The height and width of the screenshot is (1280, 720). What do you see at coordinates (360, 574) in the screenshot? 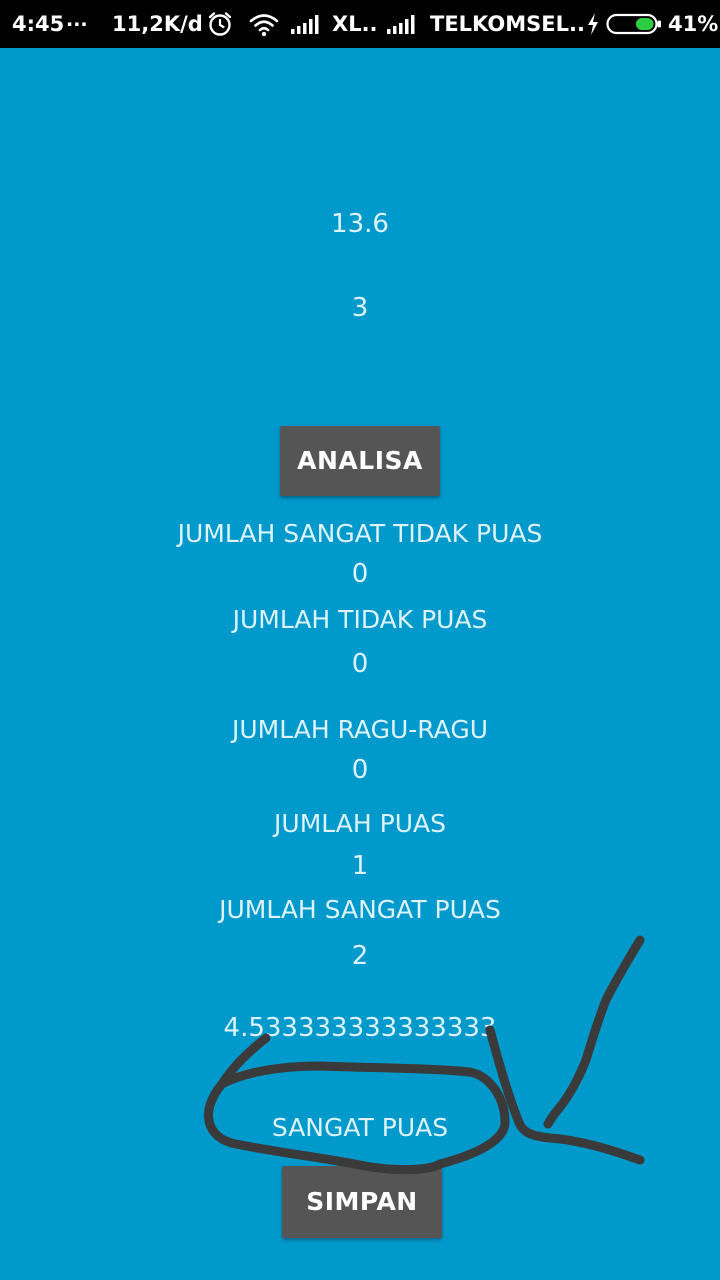
I see `count-value-very-unsatisfied: 0` at bounding box center [360, 574].